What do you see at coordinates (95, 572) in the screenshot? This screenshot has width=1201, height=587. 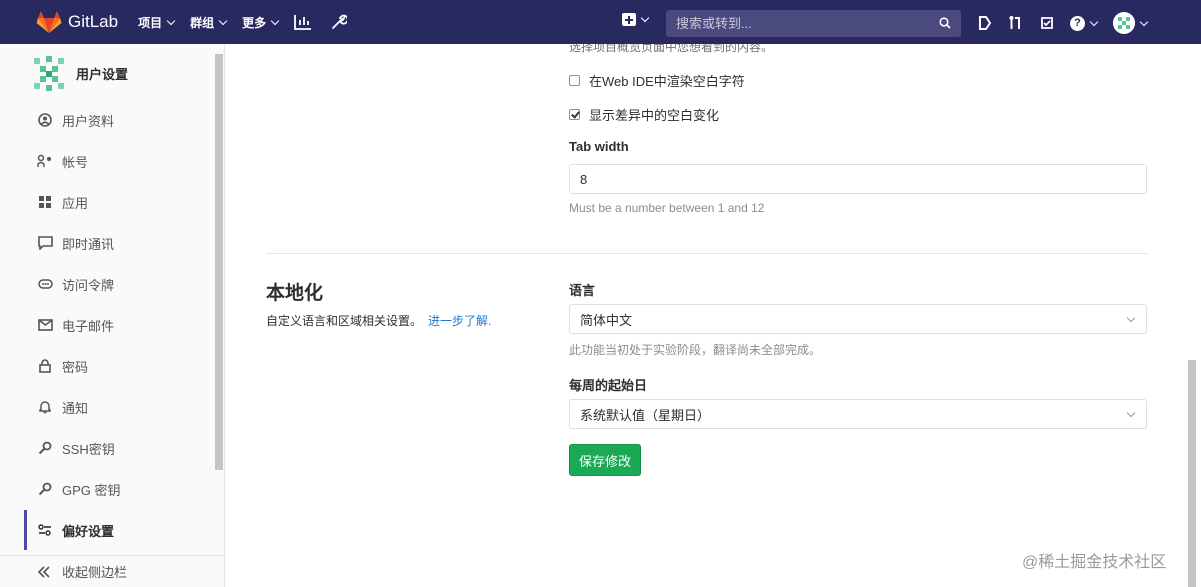 I see `collapse-sidebar-label: 收起侧边栏` at bounding box center [95, 572].